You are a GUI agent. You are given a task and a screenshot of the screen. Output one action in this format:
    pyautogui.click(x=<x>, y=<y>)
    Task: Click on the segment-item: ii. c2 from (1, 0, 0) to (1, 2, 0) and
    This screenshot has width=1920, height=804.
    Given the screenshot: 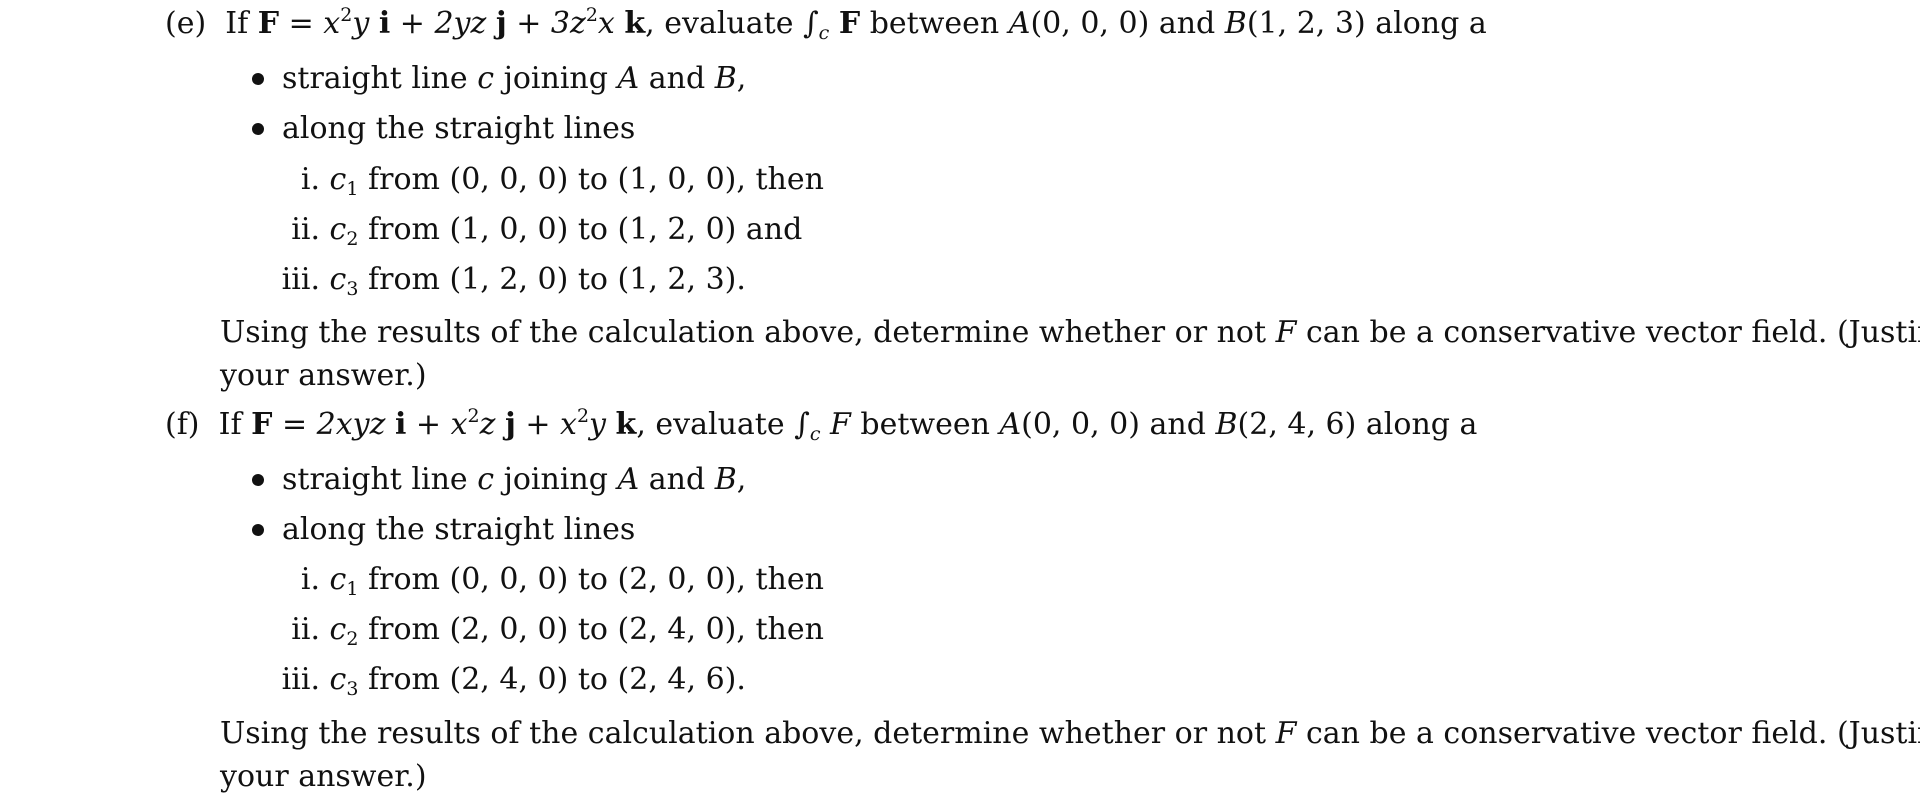 What is the action you would take?
    pyautogui.click(x=547, y=231)
    